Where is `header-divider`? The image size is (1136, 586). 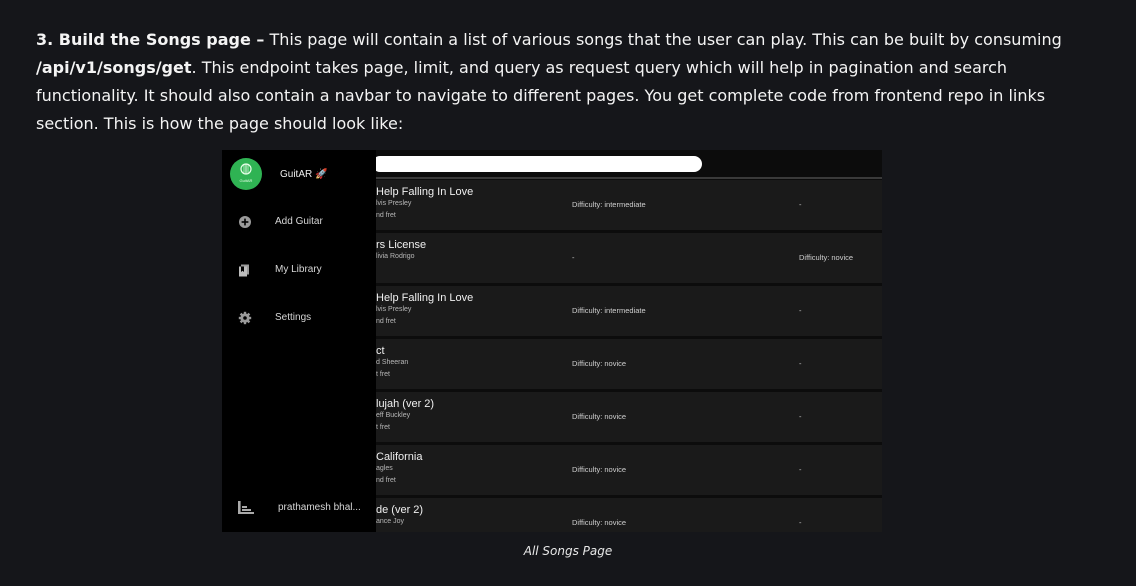 header-divider is located at coordinates (627, 178).